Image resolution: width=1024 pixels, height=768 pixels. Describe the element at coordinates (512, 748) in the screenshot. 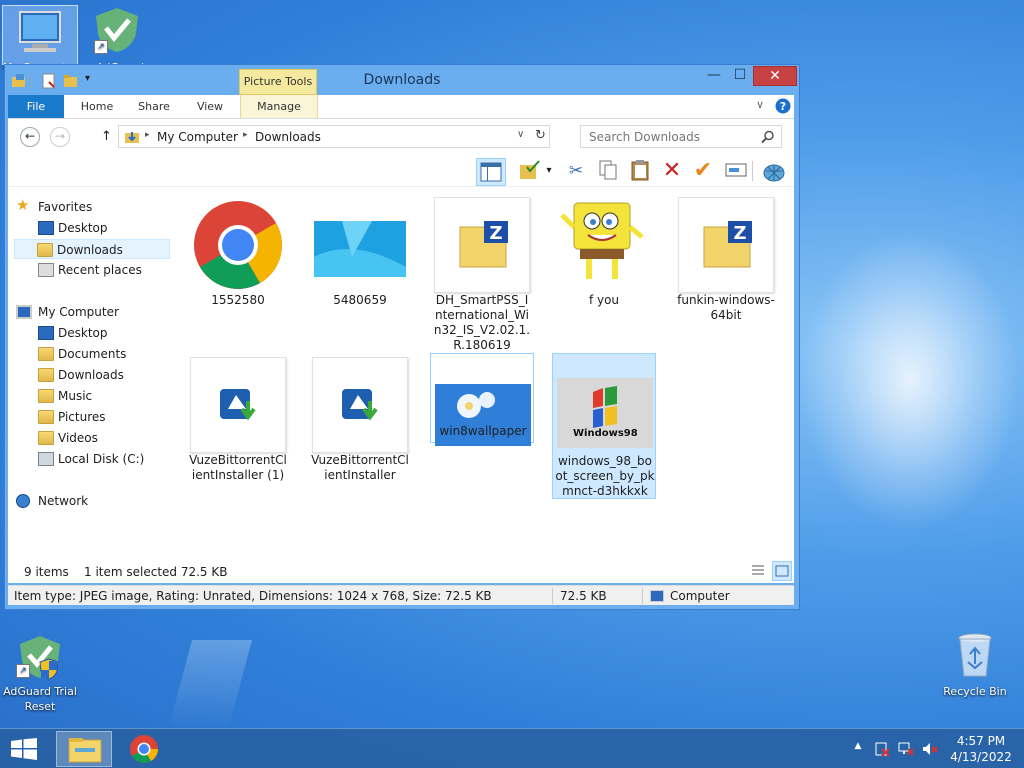

I see `taskbar: ▲ 4:57 PM 4/13/2022` at that location.